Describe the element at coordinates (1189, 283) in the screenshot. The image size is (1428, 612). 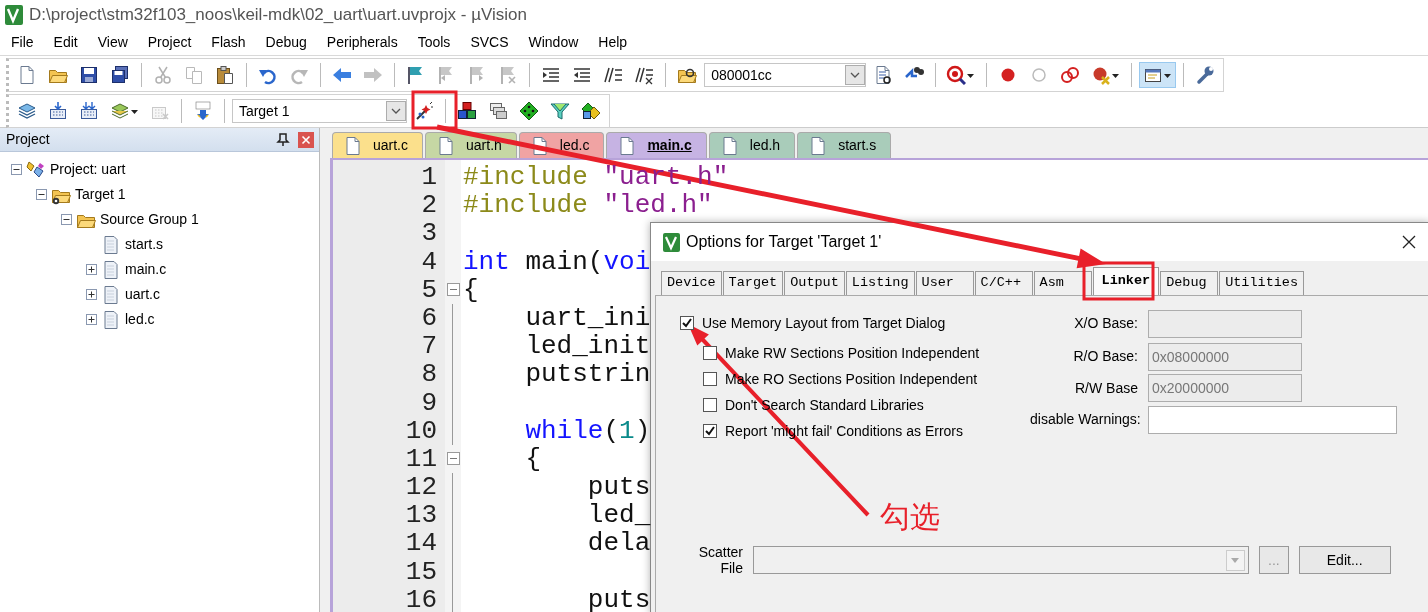
I see `dialog-tab: Debug` at that location.